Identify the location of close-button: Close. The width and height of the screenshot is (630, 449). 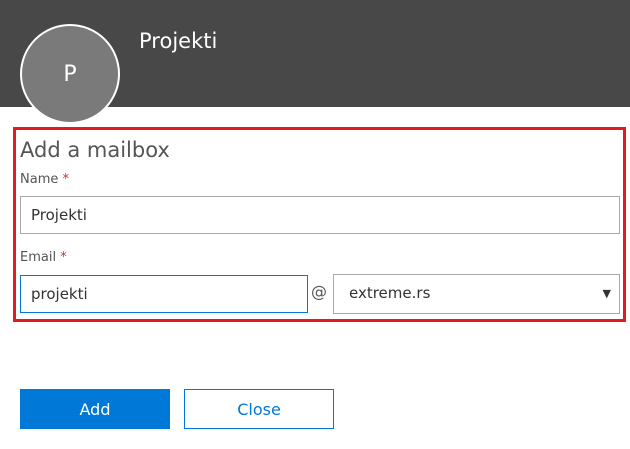
(259, 409).